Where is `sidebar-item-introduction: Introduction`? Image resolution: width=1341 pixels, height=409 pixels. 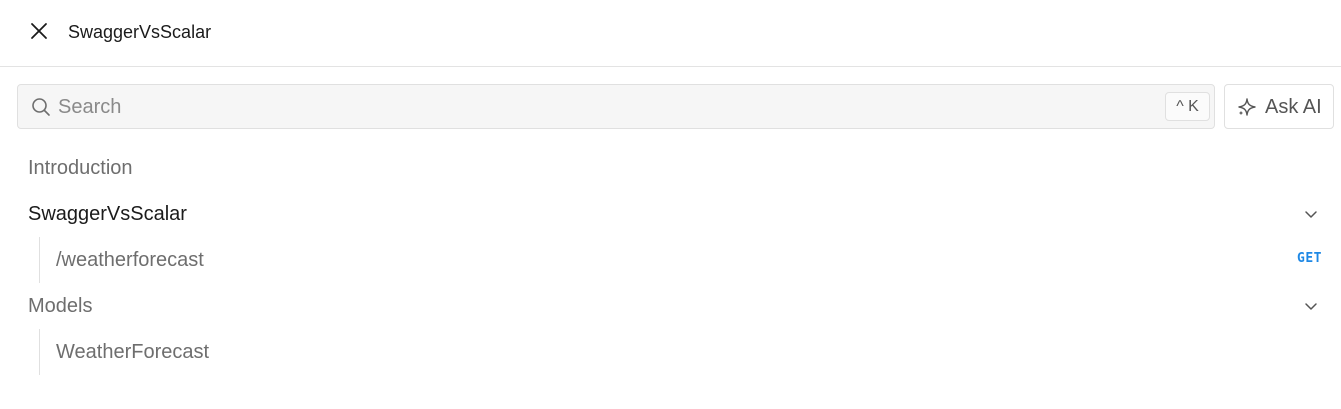 sidebar-item-introduction: Introduction is located at coordinates (670, 168).